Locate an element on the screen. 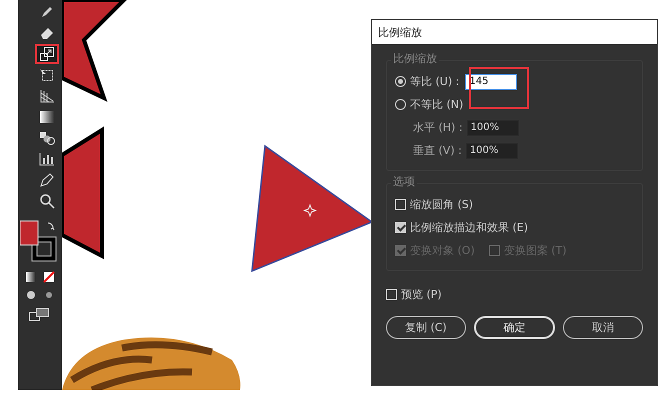 This screenshot has width=671, height=401. perspective-grid-icon is located at coordinates (47, 96).